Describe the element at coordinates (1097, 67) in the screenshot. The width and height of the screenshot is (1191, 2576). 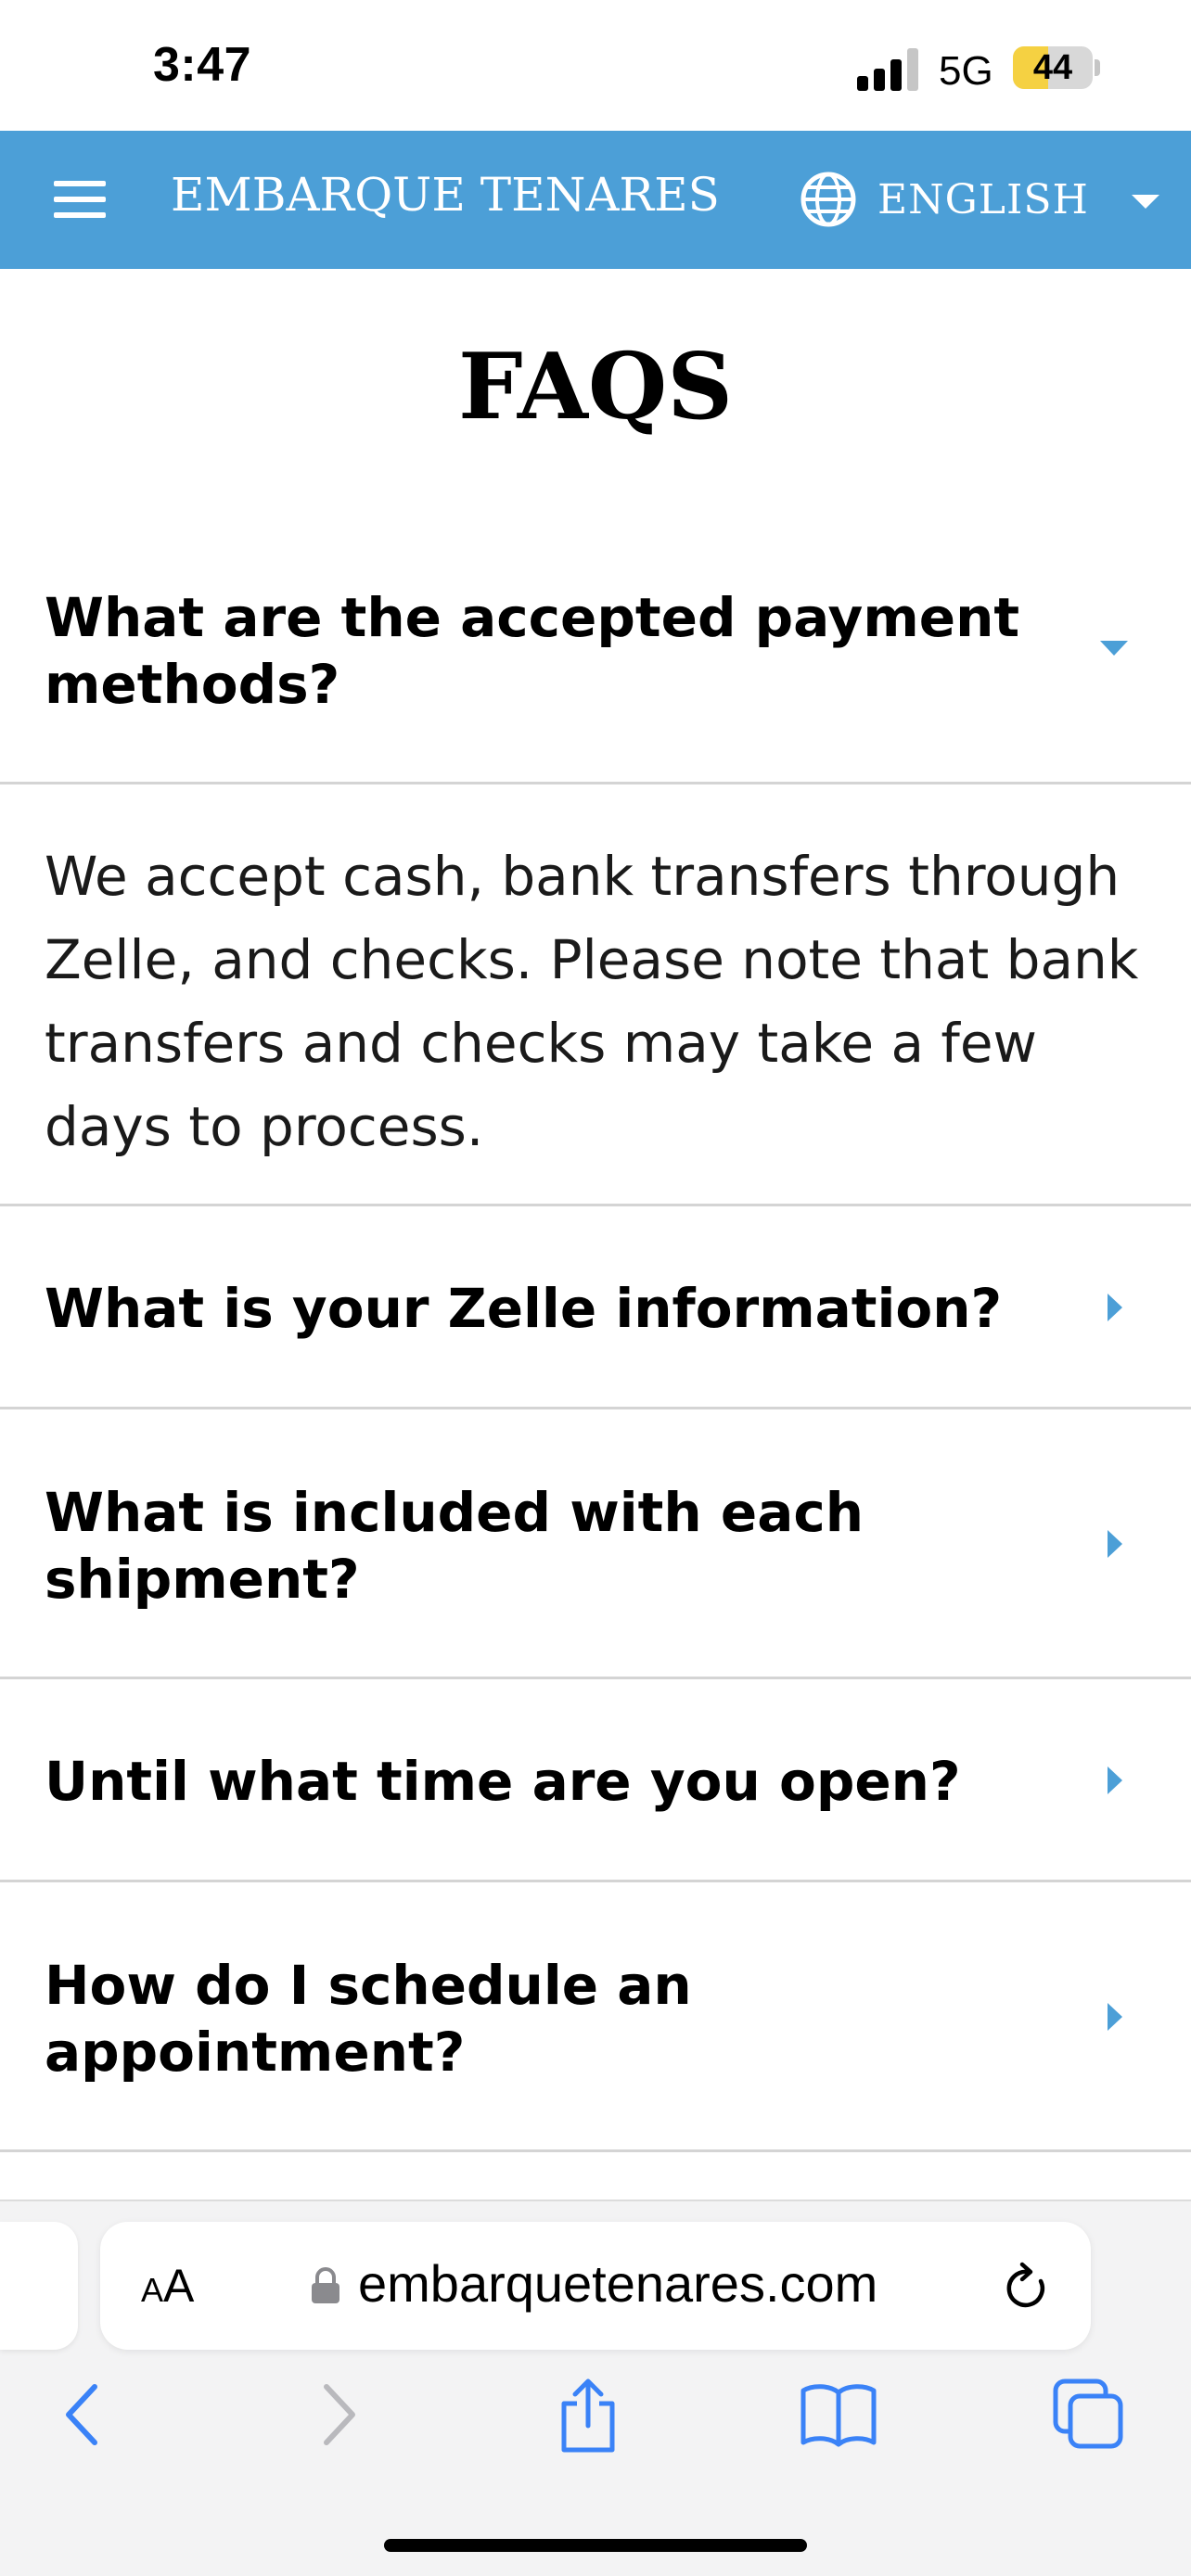
I see `battery-tip` at that location.